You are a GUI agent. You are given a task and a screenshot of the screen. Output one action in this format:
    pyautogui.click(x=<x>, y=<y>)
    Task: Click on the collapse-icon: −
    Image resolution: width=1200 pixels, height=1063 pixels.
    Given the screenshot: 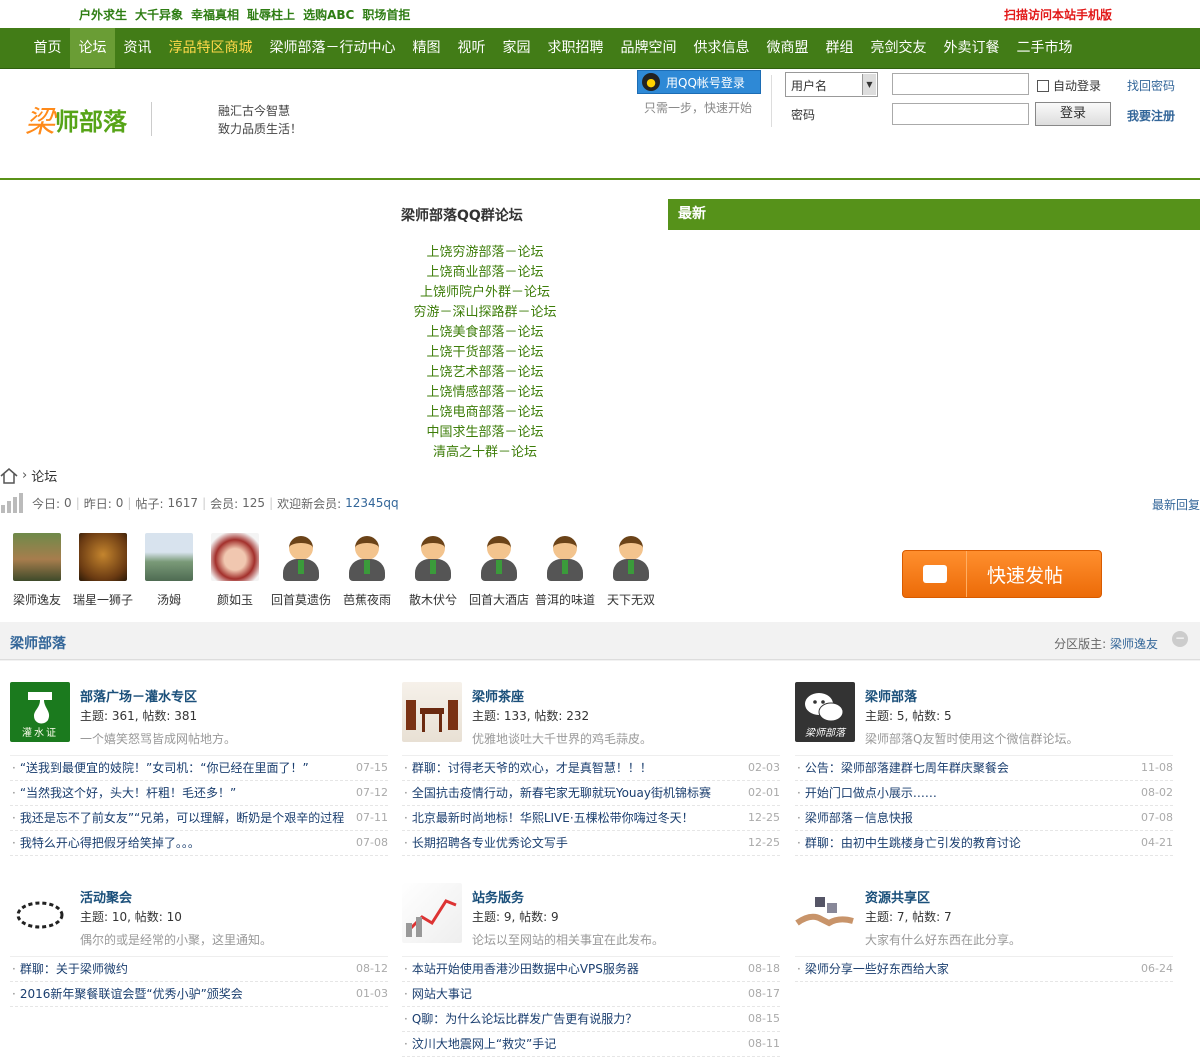 What is the action you would take?
    pyautogui.click(x=1180, y=639)
    